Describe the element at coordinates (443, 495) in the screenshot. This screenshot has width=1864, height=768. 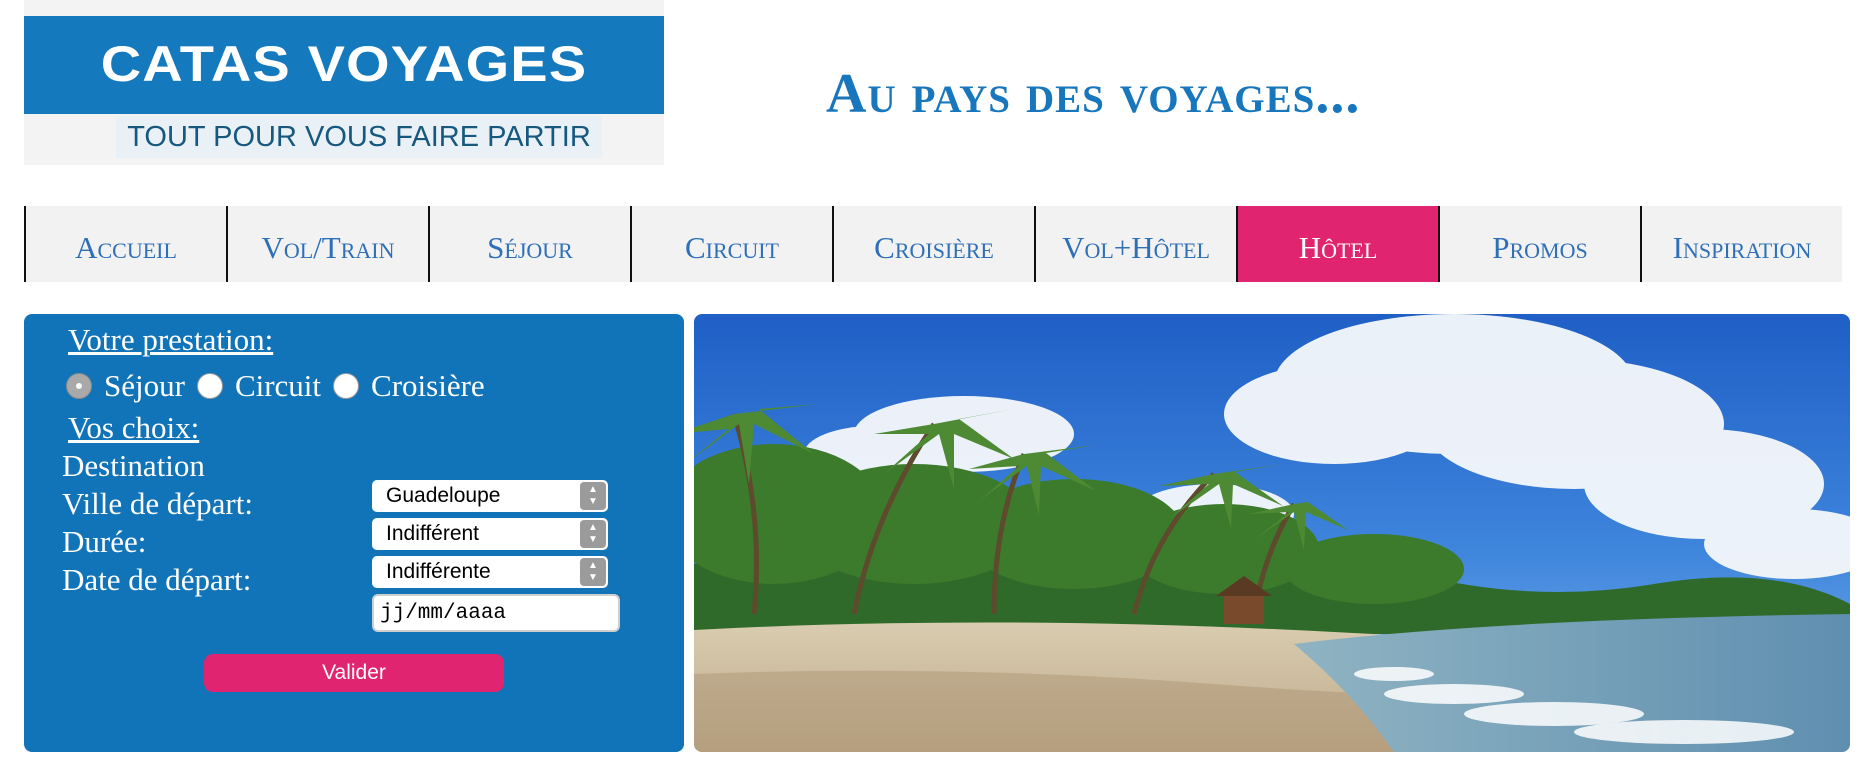
I see `destination-value: Guadeloupe` at that location.